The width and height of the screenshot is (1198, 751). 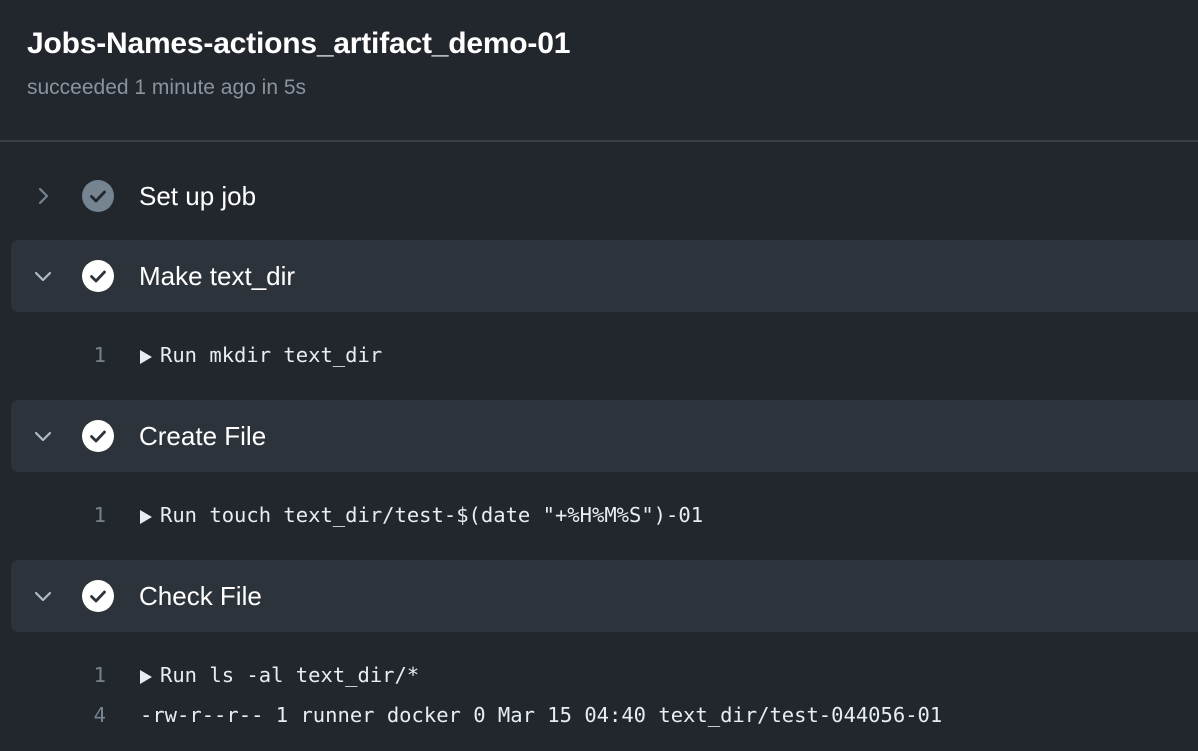 I want to click on step-check-file: Check File, so click(x=604, y=596).